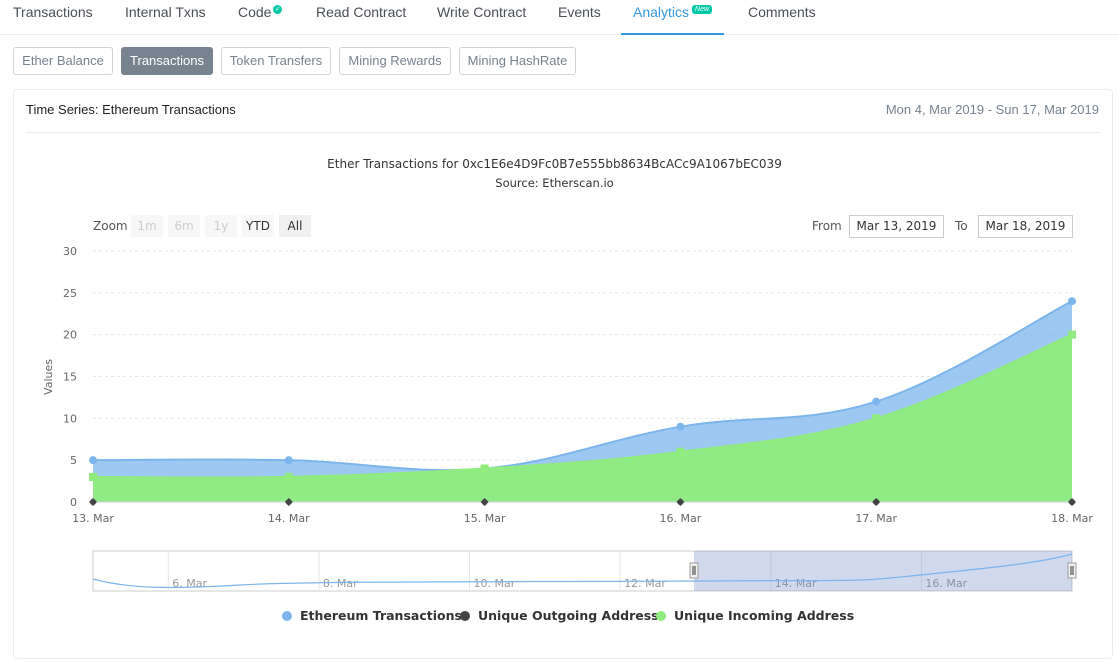  Describe the element at coordinates (165, 12) in the screenshot. I see `tab-label: Internal Txns` at that location.